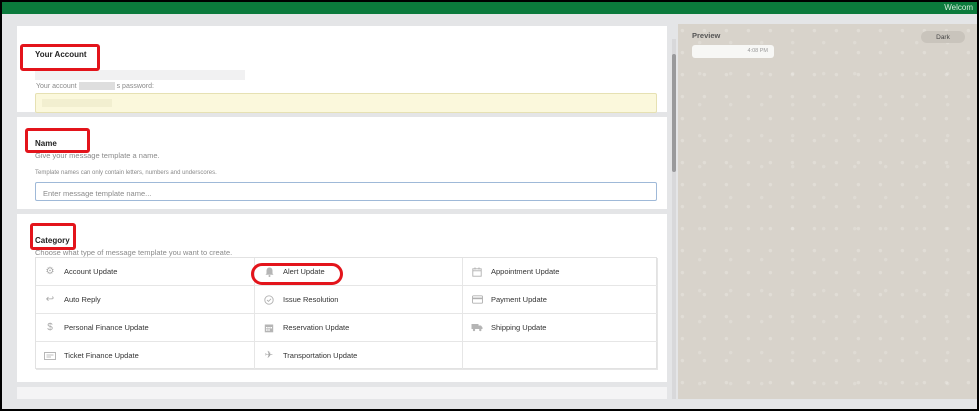 This screenshot has width=979, height=411. Describe the element at coordinates (342, 393) in the screenshot. I see `next-section-edge` at that location.